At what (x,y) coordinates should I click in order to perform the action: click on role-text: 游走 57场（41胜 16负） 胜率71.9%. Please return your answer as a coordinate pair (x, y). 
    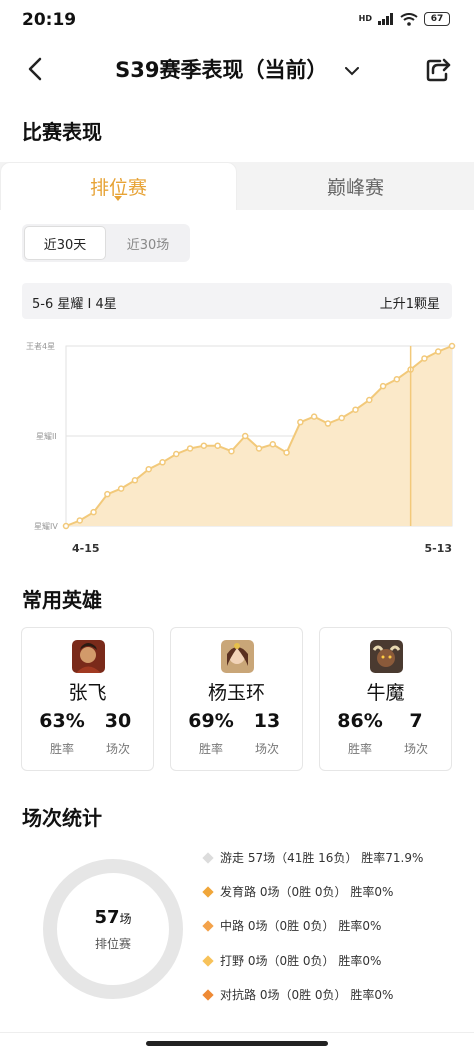
    Looking at the image, I should click on (322, 858).